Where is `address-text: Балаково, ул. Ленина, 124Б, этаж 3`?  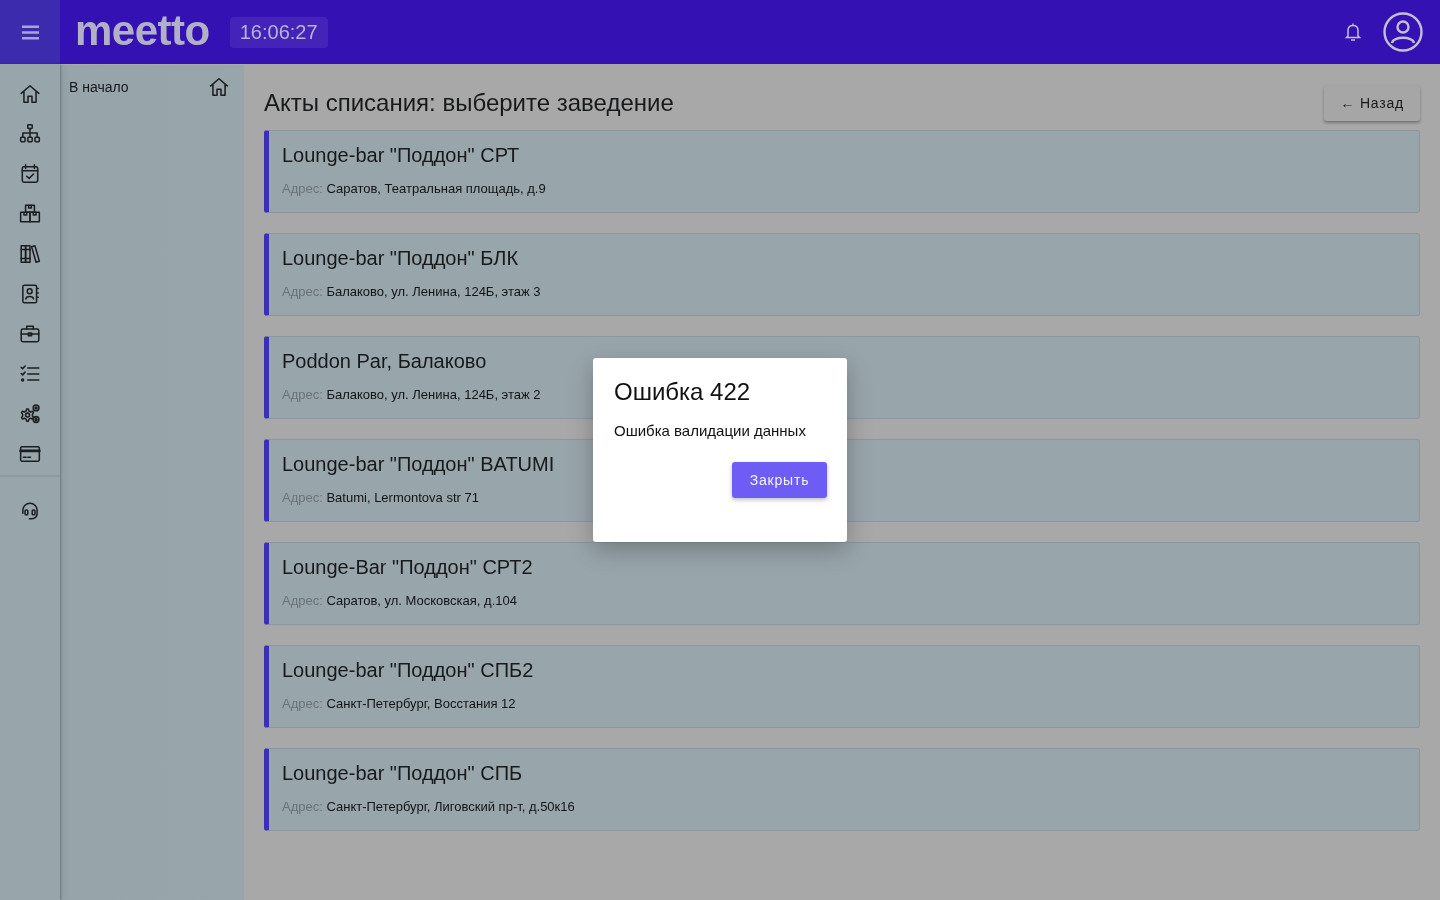
address-text: Балаково, ул. Ленина, 124Б, этаж 3 is located at coordinates (433, 291).